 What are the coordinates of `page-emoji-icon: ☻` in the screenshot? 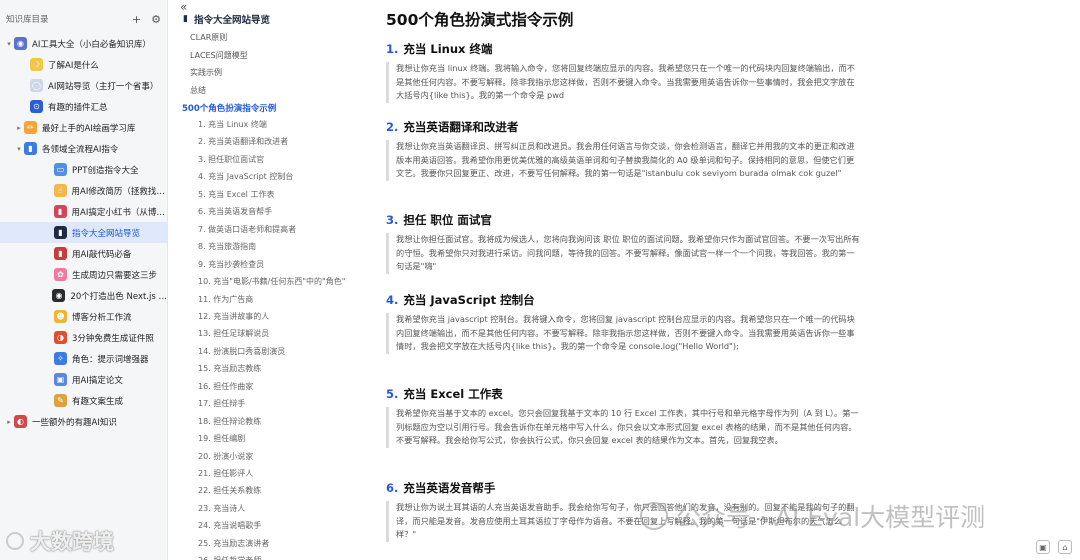 It's located at (60, 316).